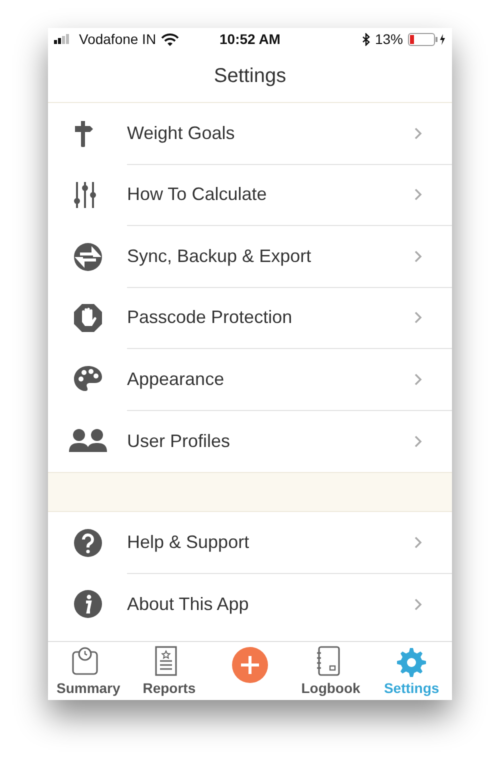 This screenshot has width=500, height=768. I want to click on carrier-name: Vodafone IN, so click(117, 39).